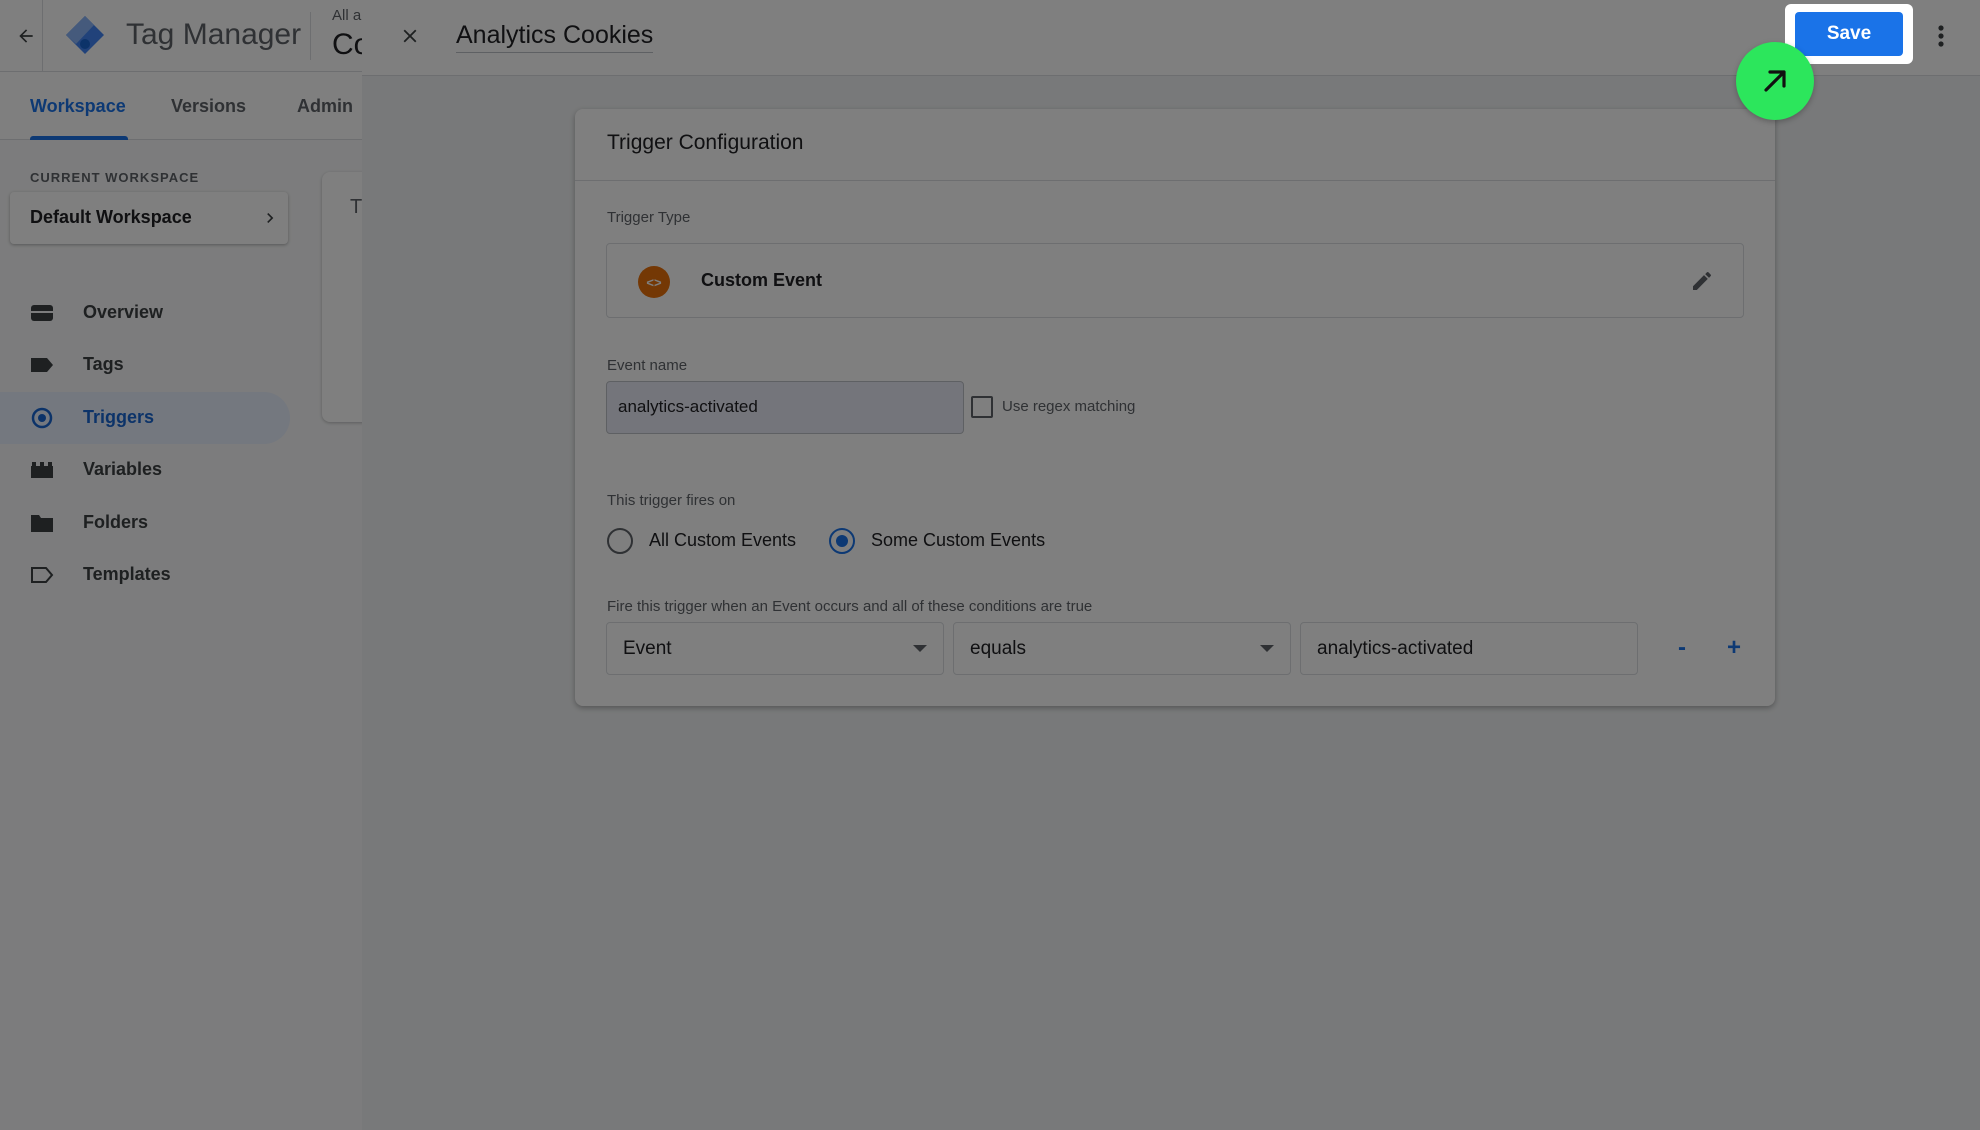  What do you see at coordinates (1849, 34) in the screenshot?
I see `save-button: Save` at bounding box center [1849, 34].